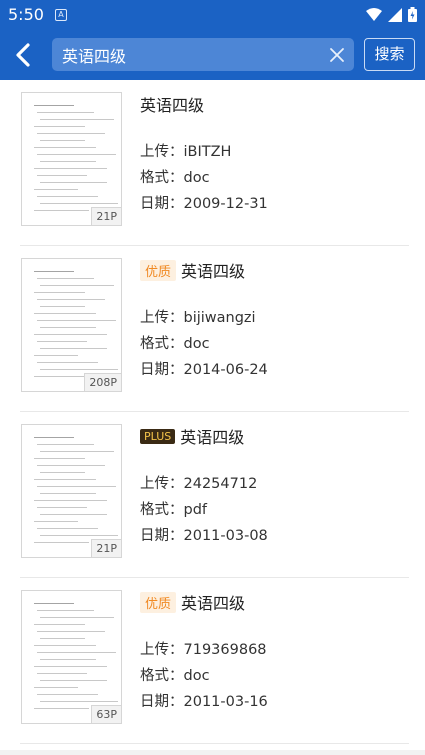 This screenshot has height=755, width=425. I want to click on plus-badge: PLUS, so click(158, 436).